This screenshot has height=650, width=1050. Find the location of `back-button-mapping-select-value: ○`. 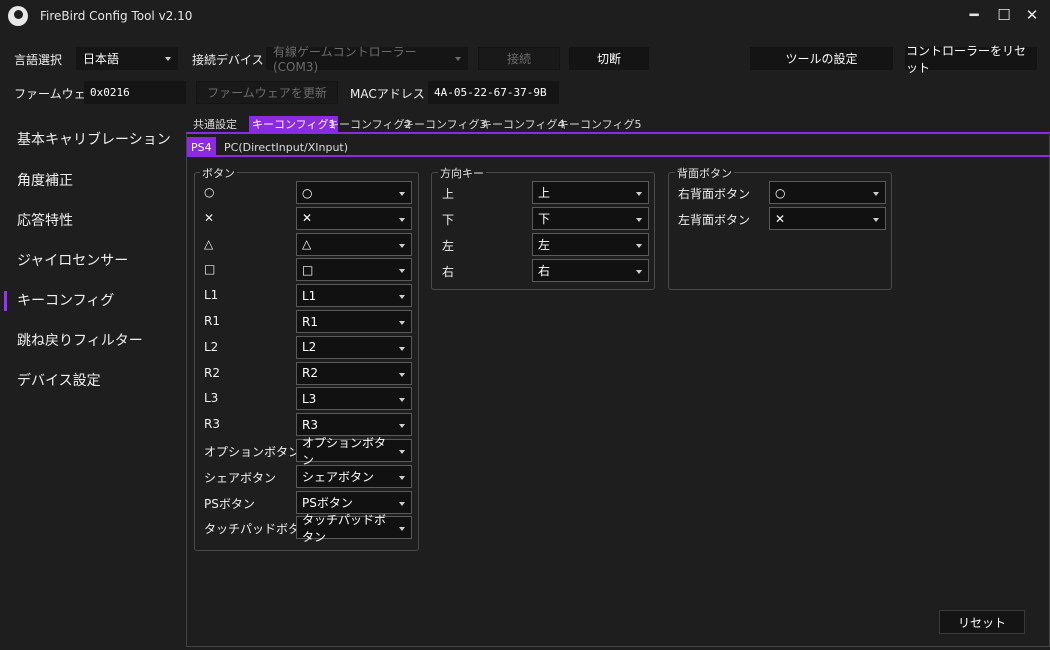

back-button-mapping-select-value: ○ is located at coordinates (780, 192).